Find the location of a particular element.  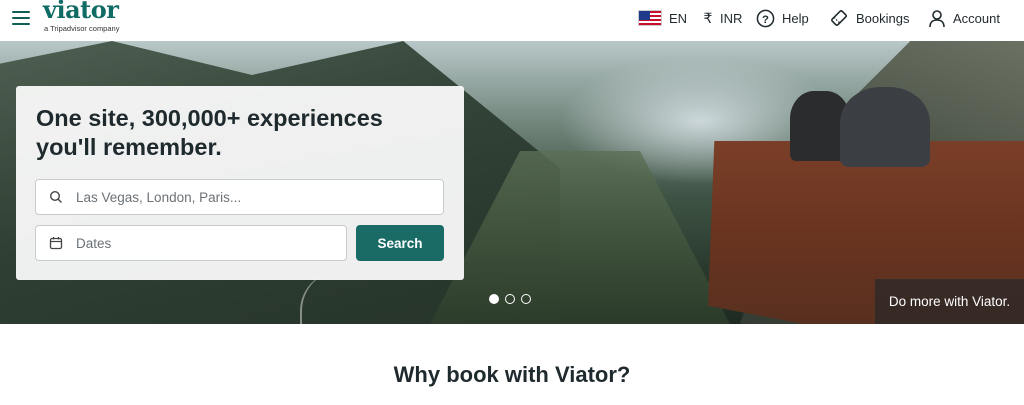

viator-logo: viator a Tripadvisor company is located at coordinates (81, 16).